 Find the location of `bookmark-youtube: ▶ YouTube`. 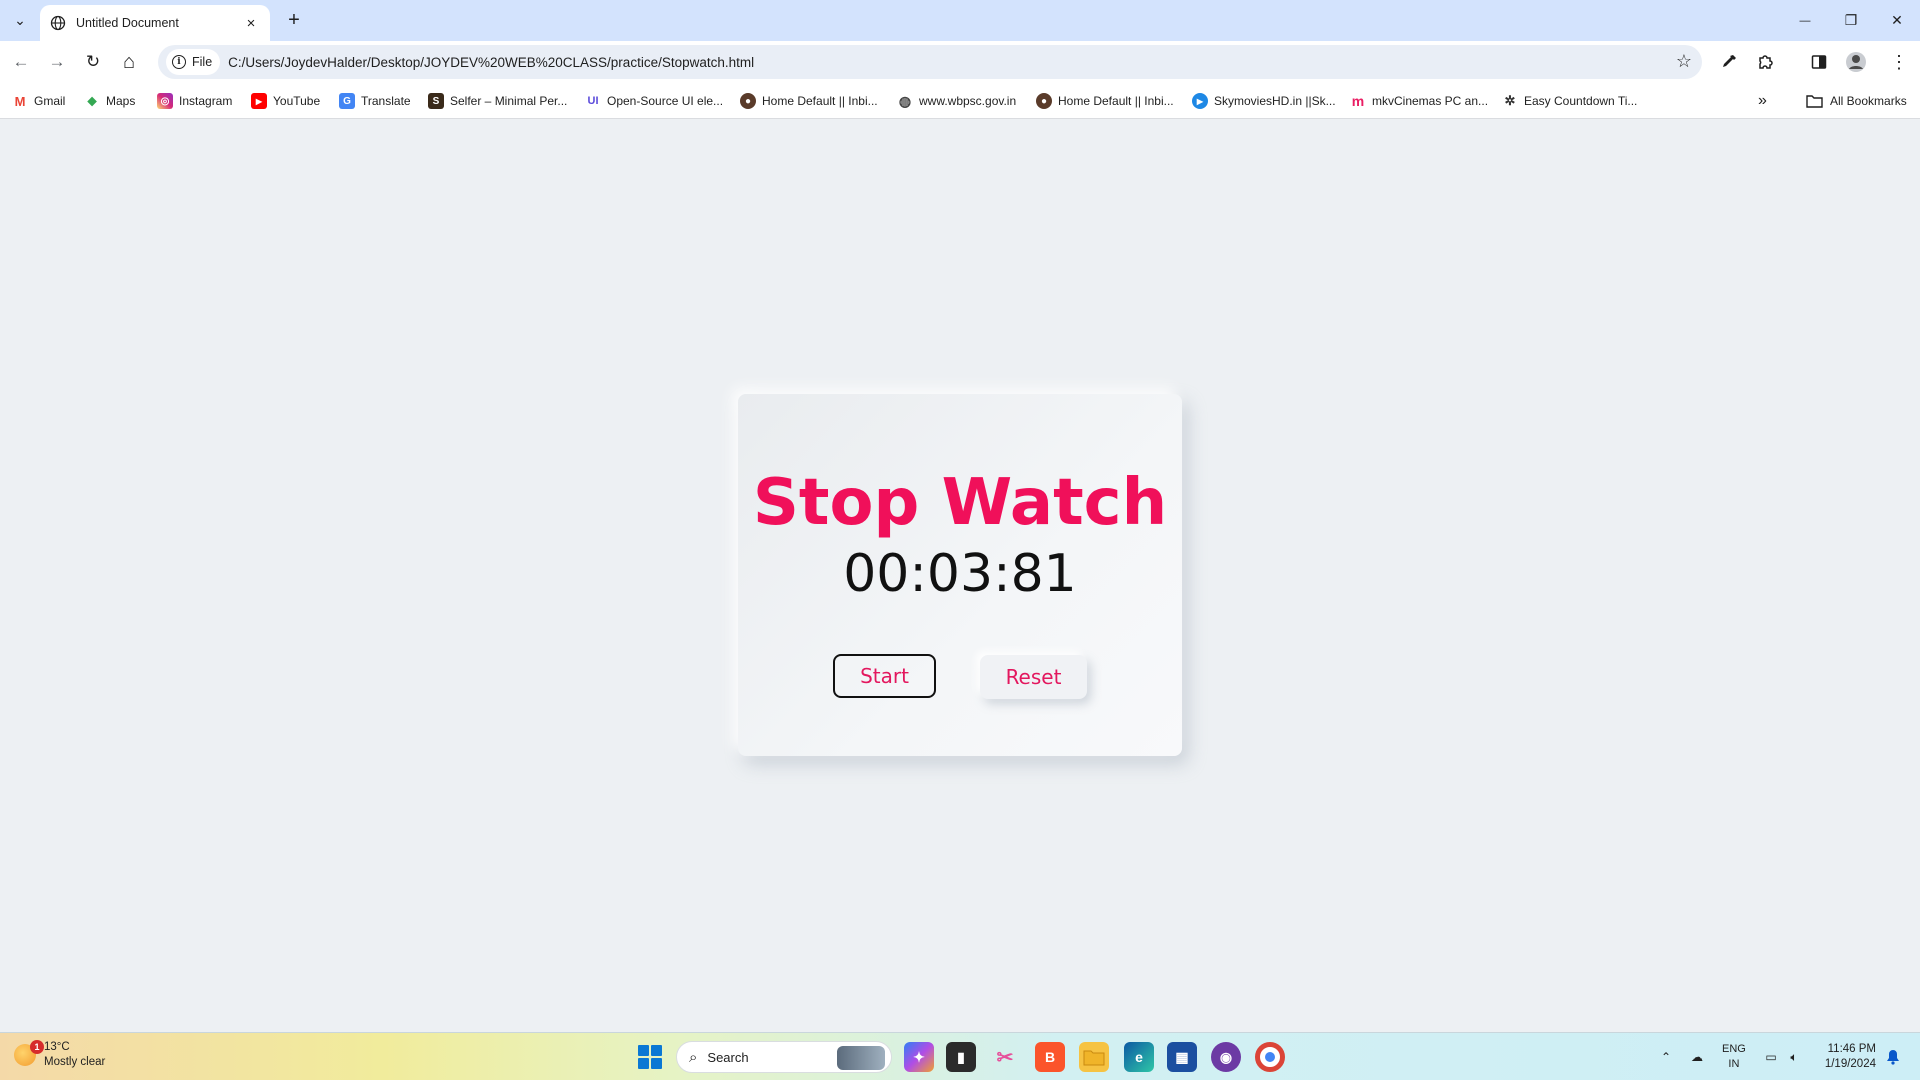

bookmark-youtube: ▶ YouTube is located at coordinates (285, 101).